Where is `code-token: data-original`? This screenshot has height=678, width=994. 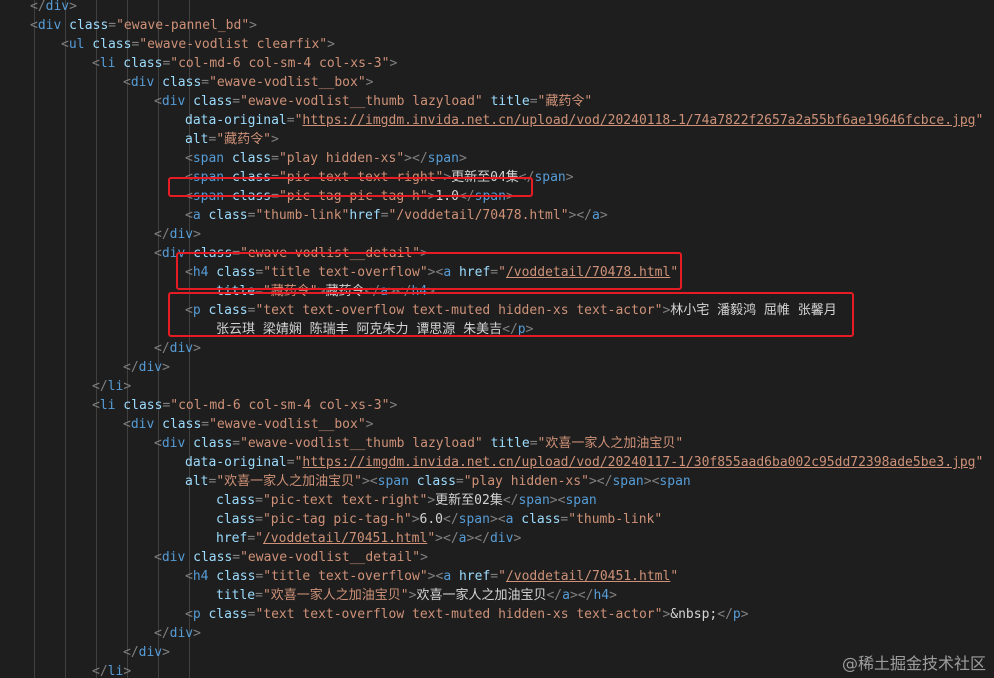 code-token: data-original is located at coordinates (236, 120).